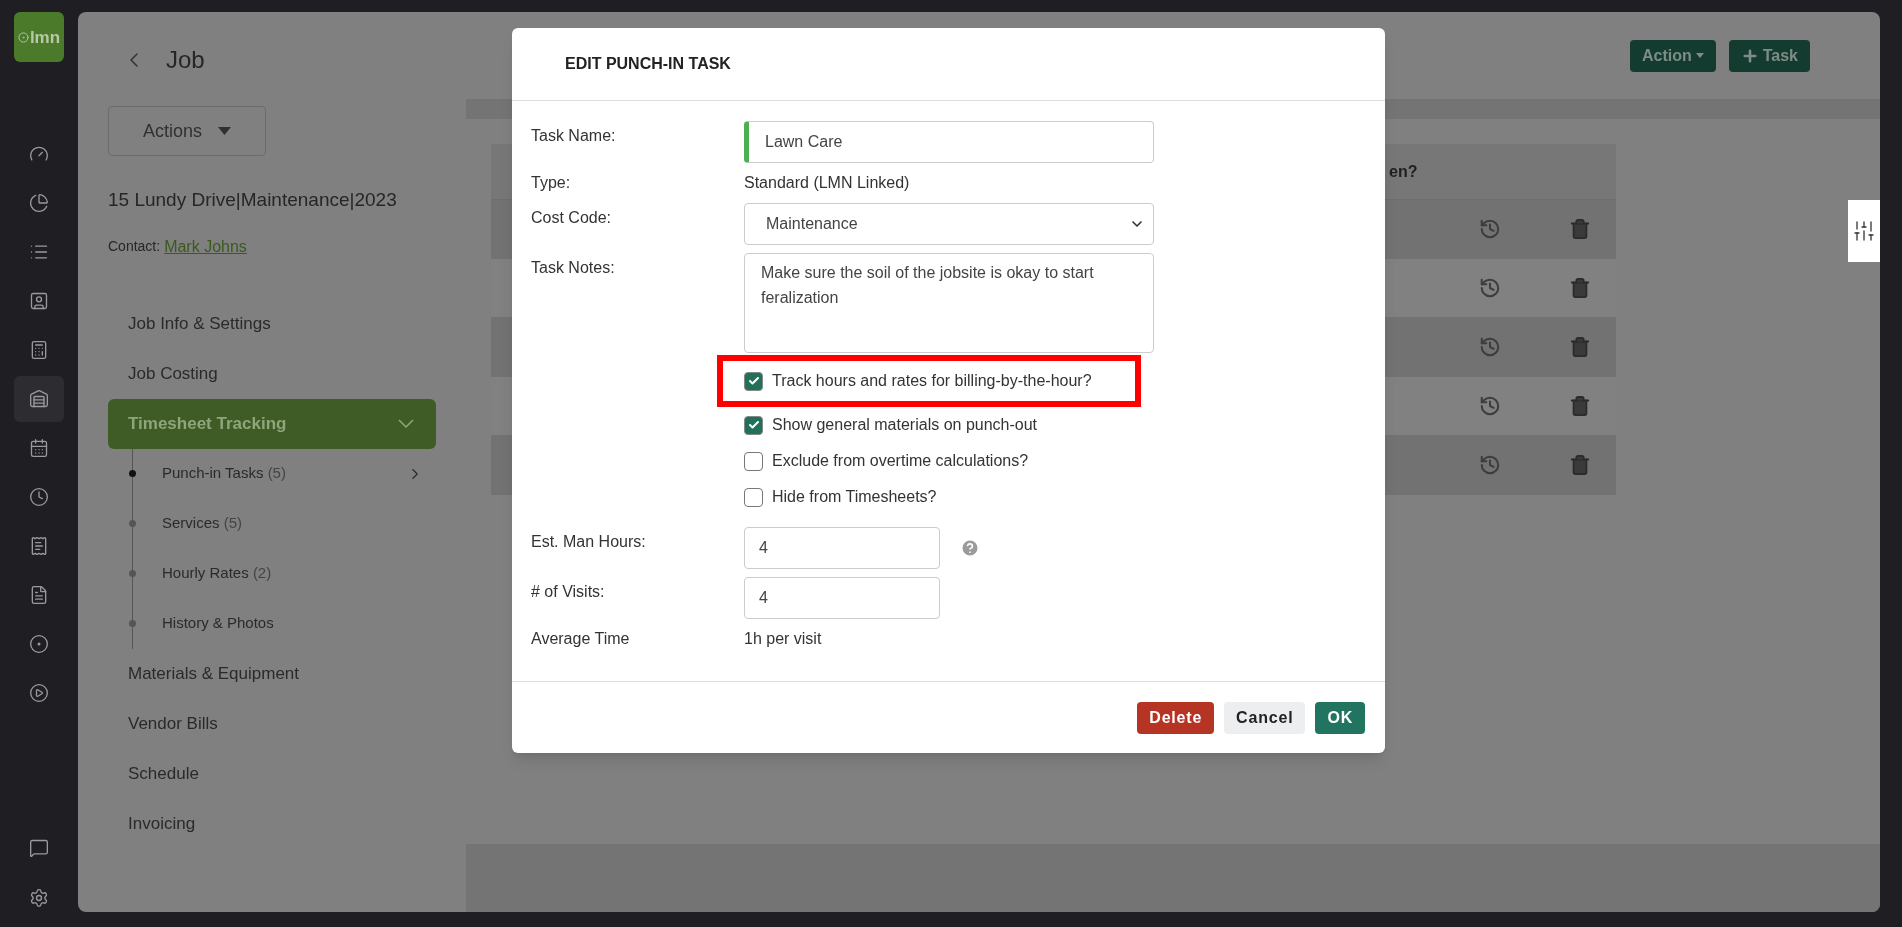 The width and height of the screenshot is (1902, 927). What do you see at coordinates (39, 203) in the screenshot?
I see `pie-chart-icon` at bounding box center [39, 203].